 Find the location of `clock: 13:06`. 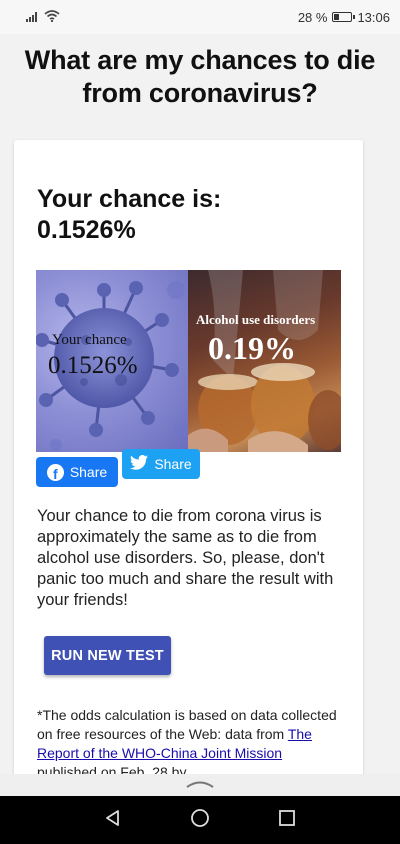

clock: 13:06 is located at coordinates (373, 17).